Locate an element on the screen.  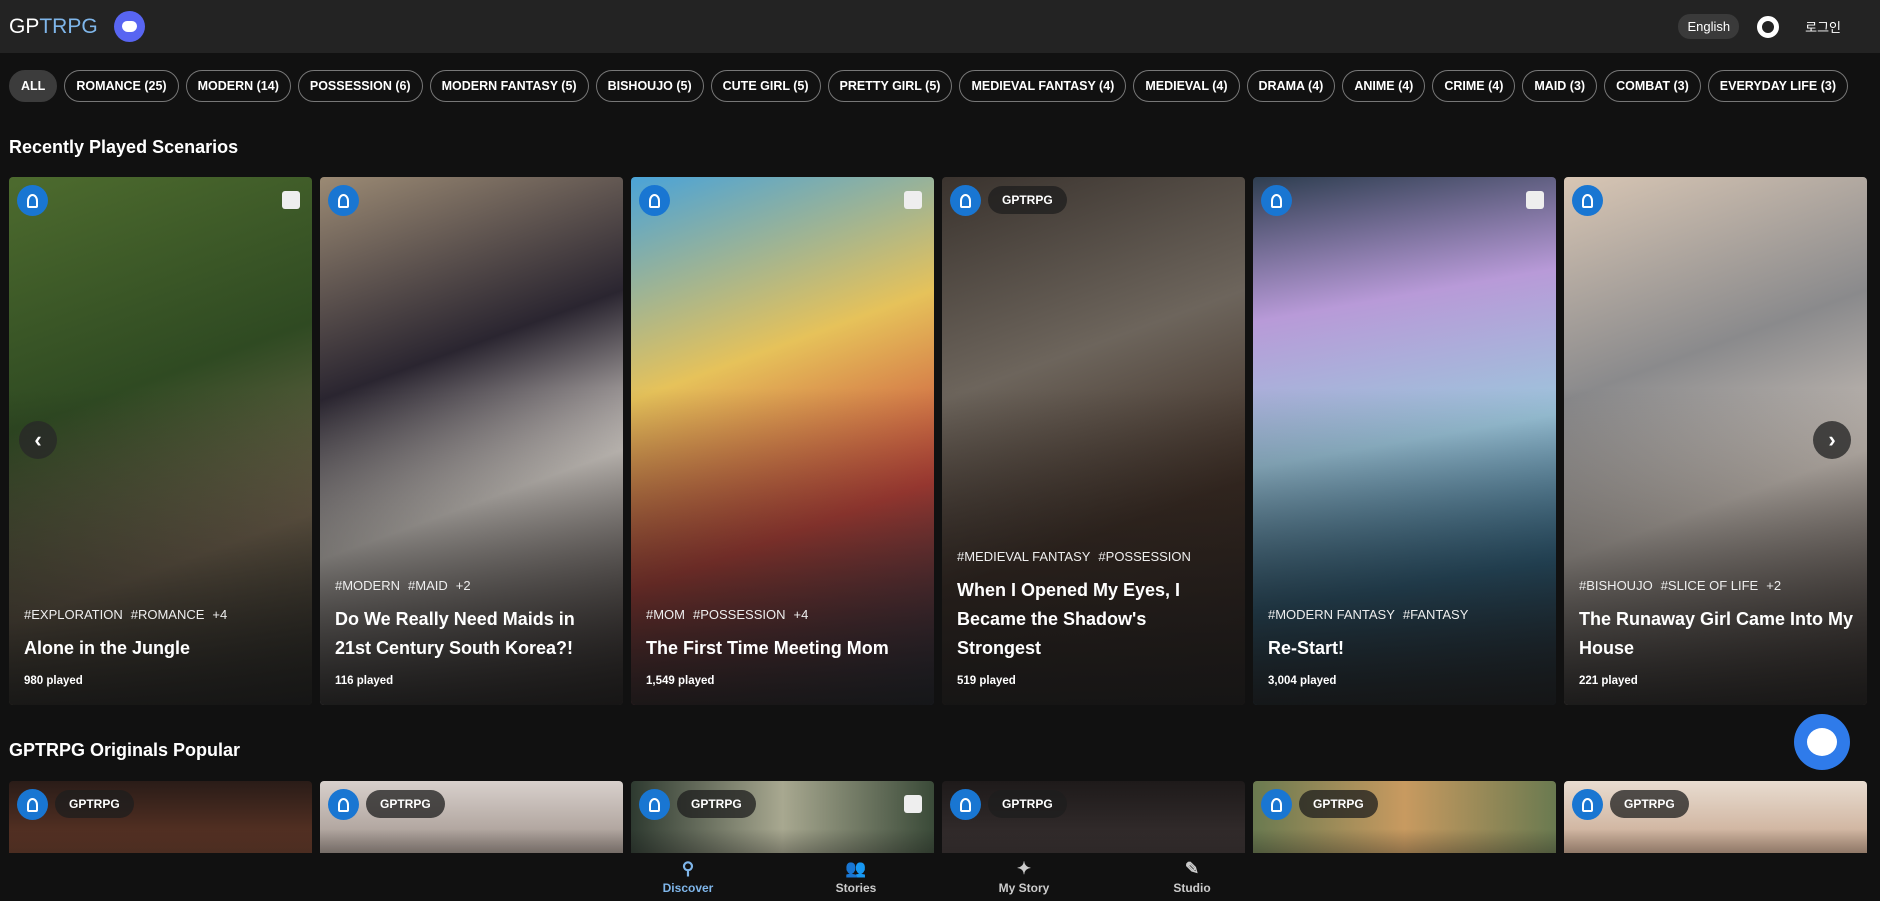
stories-icon: 👥 is located at coordinates (856, 868).